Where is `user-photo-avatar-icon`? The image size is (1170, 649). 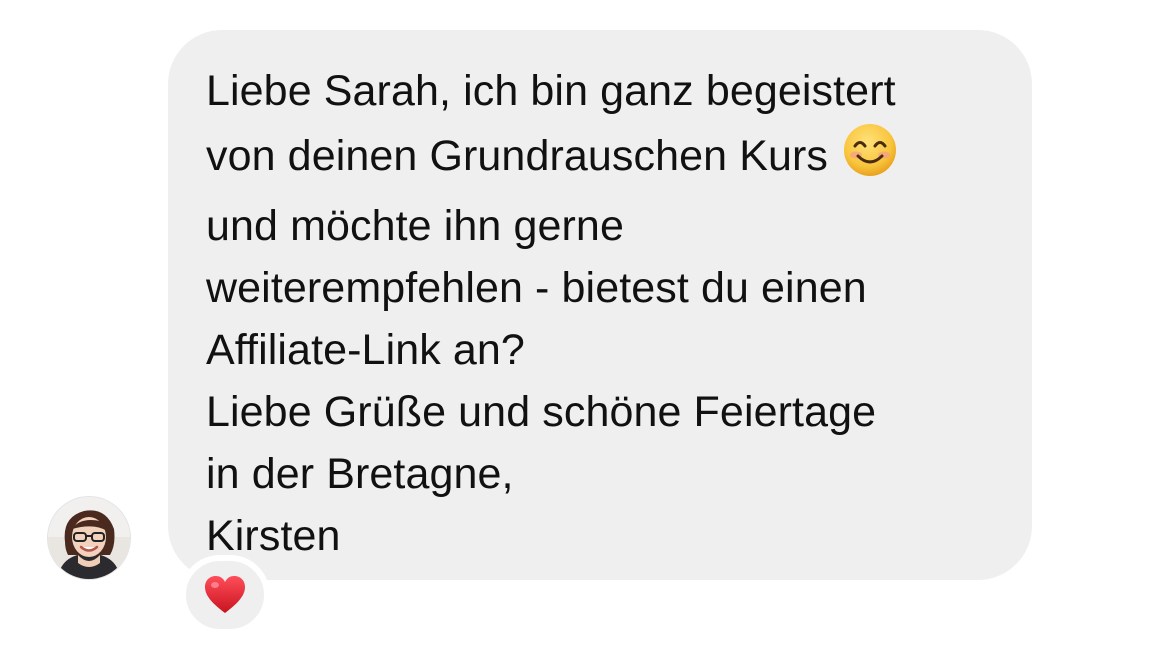 user-photo-avatar-icon is located at coordinates (89, 538).